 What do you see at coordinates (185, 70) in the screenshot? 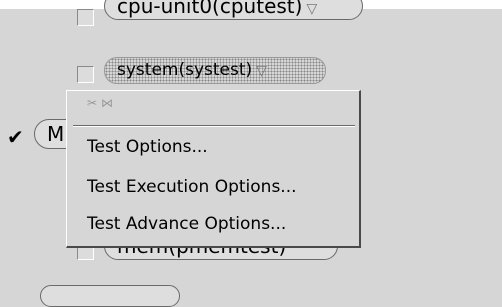
I see `system-label: system(systest)` at bounding box center [185, 70].